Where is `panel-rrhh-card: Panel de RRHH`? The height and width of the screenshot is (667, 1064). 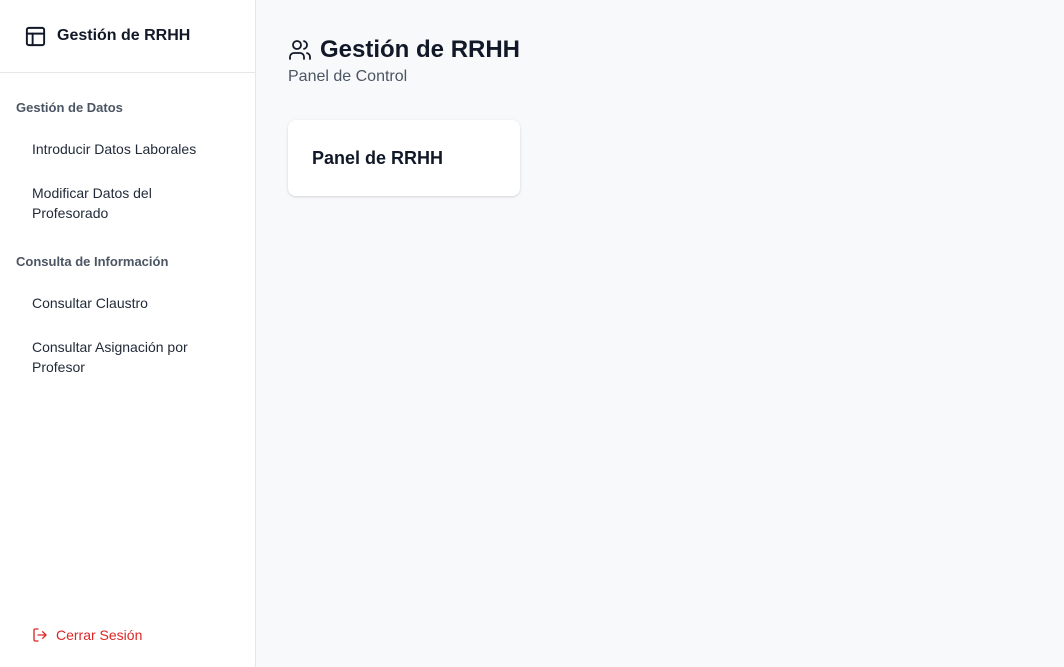
panel-rrhh-card: Panel de RRHH is located at coordinates (404, 158).